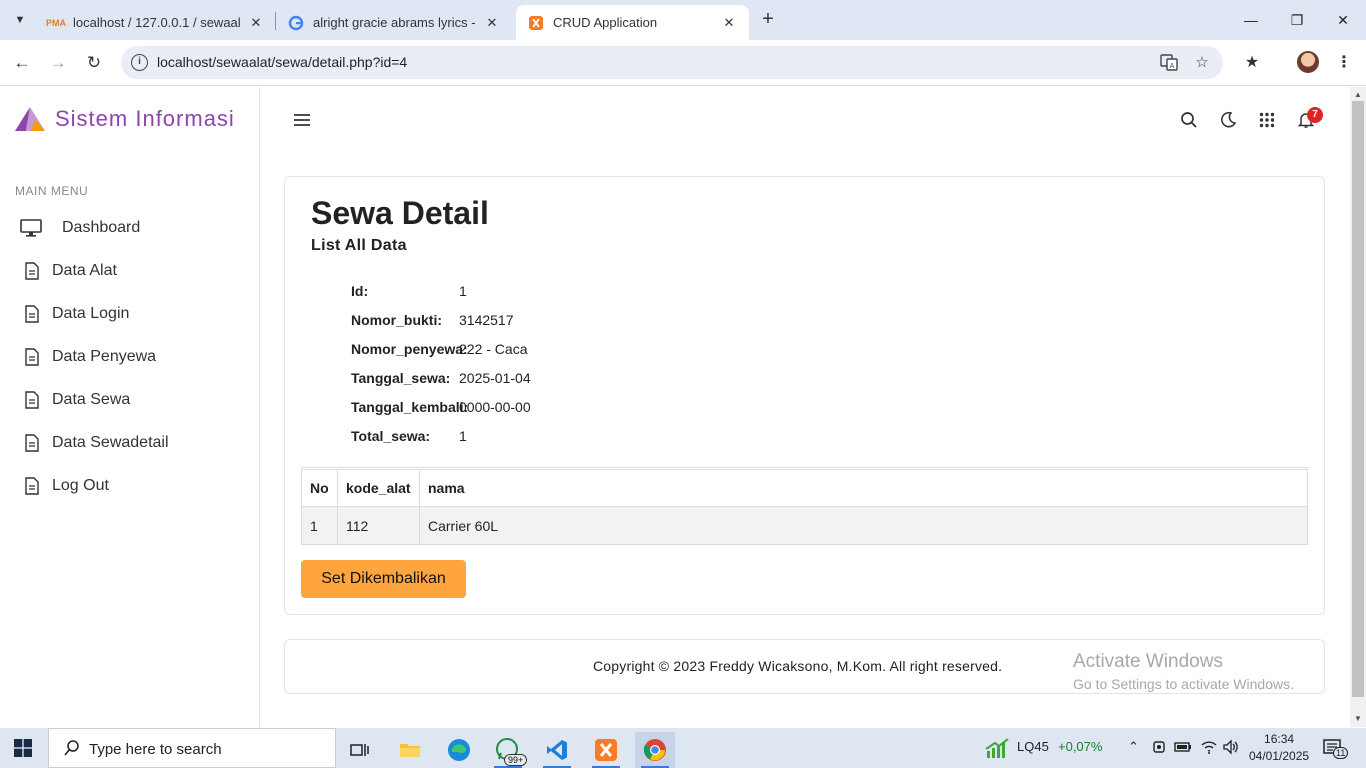 The image size is (1366, 768). Describe the element at coordinates (359, 245) in the screenshot. I see `page-subtitle: List All Data` at that location.